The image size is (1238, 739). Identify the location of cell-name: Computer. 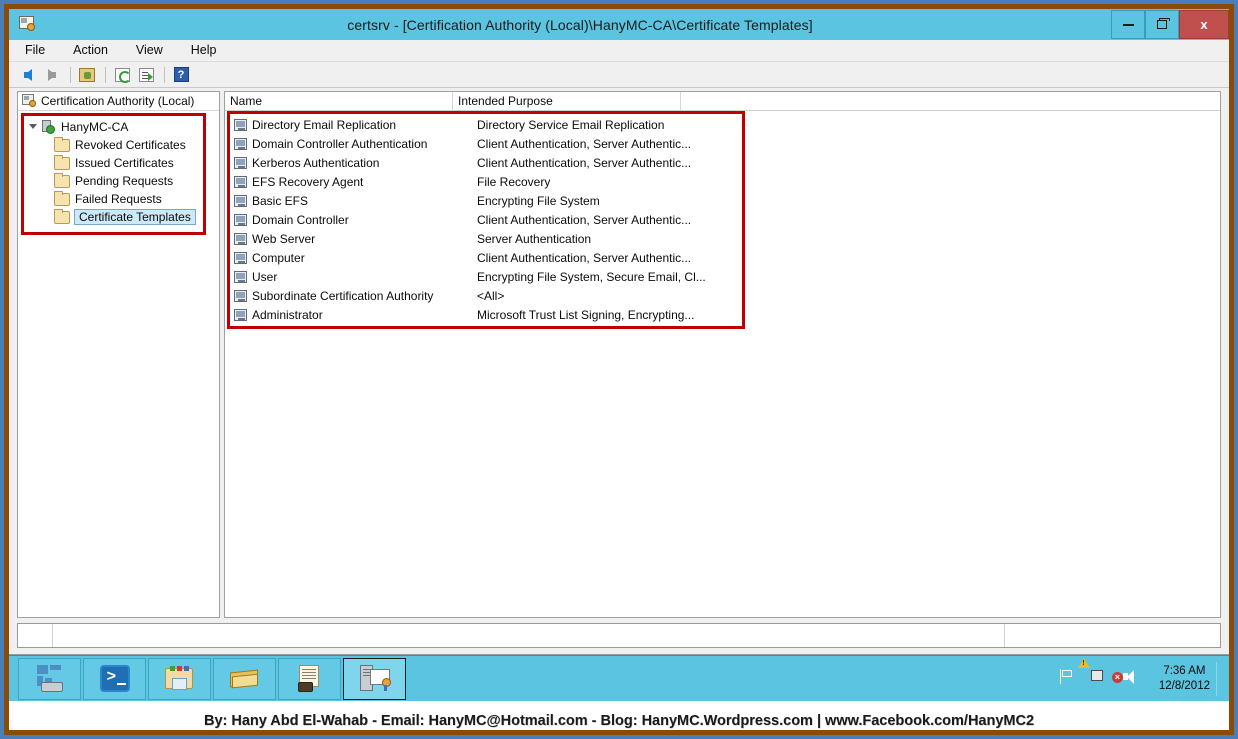
(278, 257).